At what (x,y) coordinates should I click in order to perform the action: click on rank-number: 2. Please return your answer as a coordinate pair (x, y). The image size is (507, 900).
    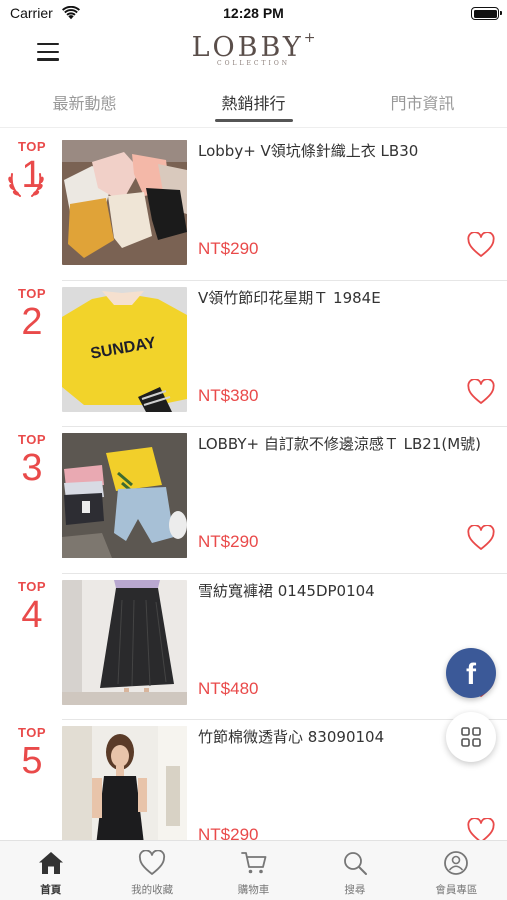
    Looking at the image, I should click on (32, 321).